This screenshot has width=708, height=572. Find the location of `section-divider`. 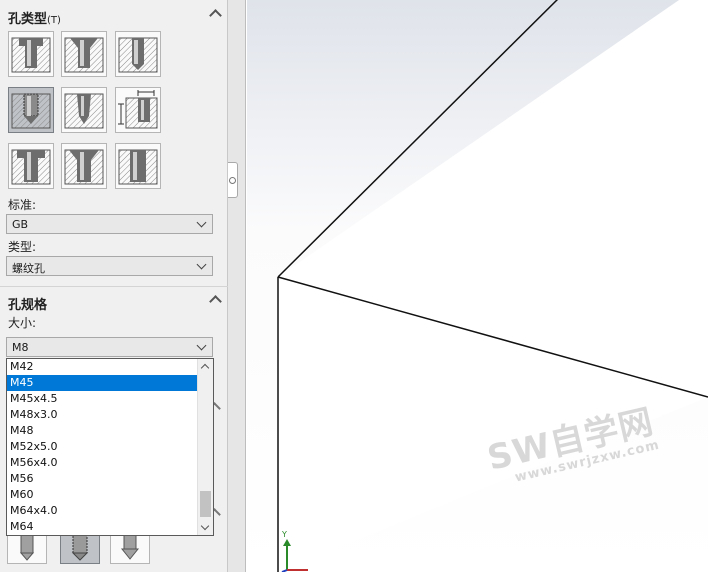

section-divider is located at coordinates (114, 286).